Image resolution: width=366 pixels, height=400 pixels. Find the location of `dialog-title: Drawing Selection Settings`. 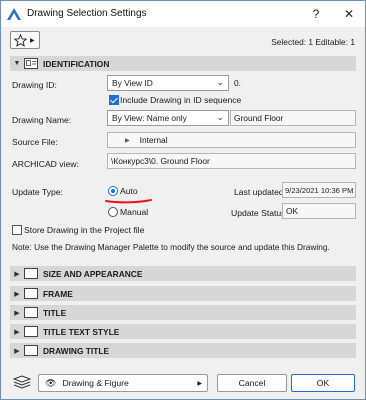

dialog-title: Drawing Selection Settings is located at coordinates (87, 13).